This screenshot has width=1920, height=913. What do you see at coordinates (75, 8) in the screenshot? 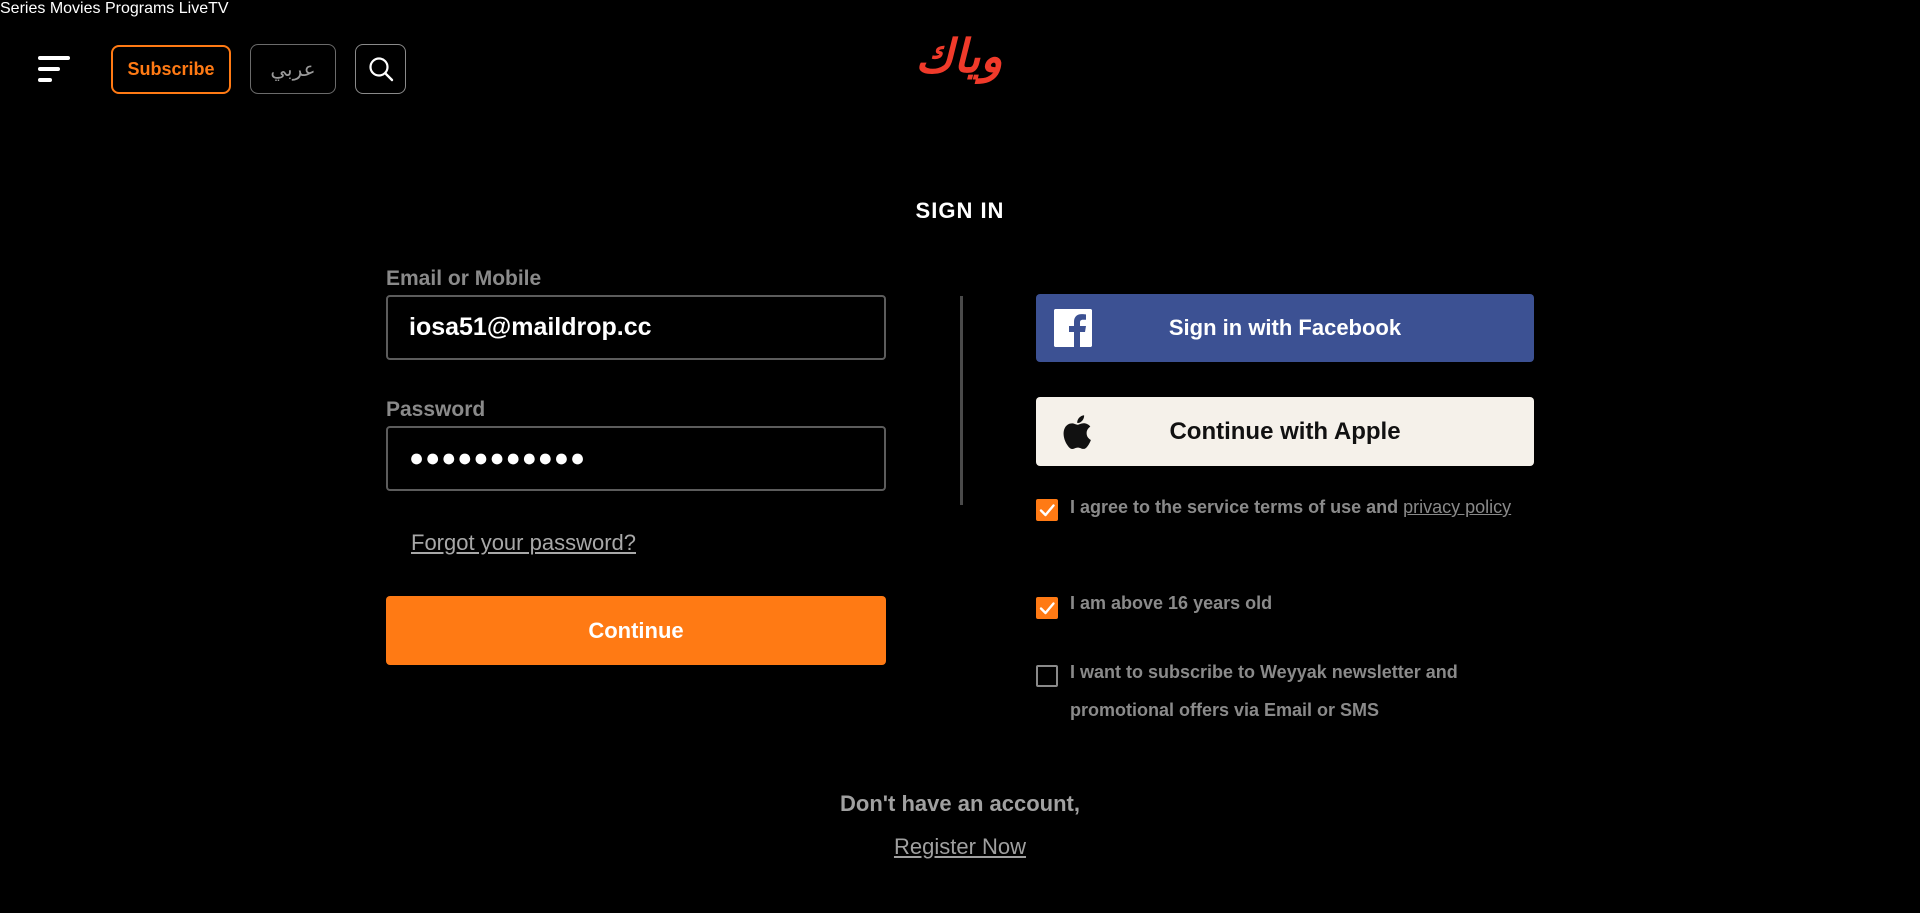
I see `nav-movies: Movies` at bounding box center [75, 8].